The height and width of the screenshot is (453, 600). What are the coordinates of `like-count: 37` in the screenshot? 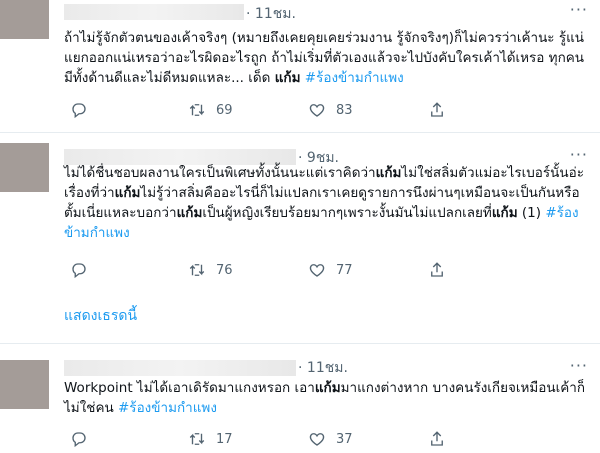 It's located at (344, 439).